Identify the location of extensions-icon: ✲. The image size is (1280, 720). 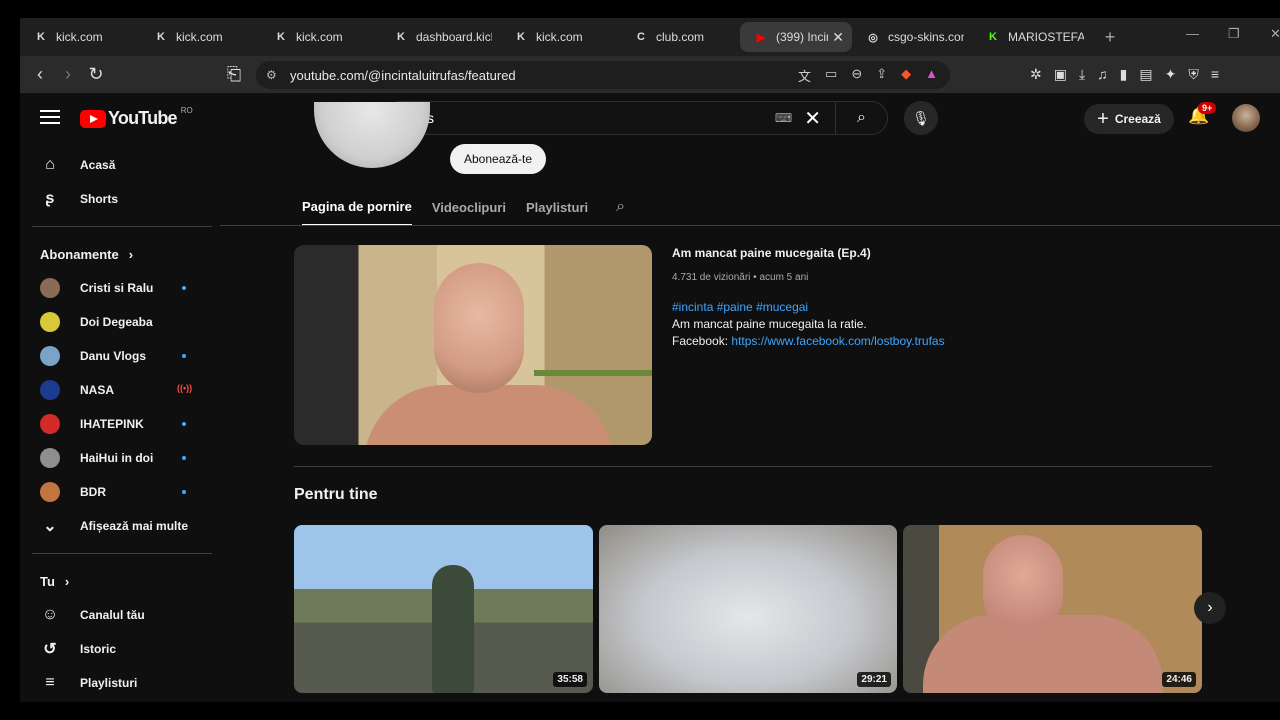
(1036, 74).